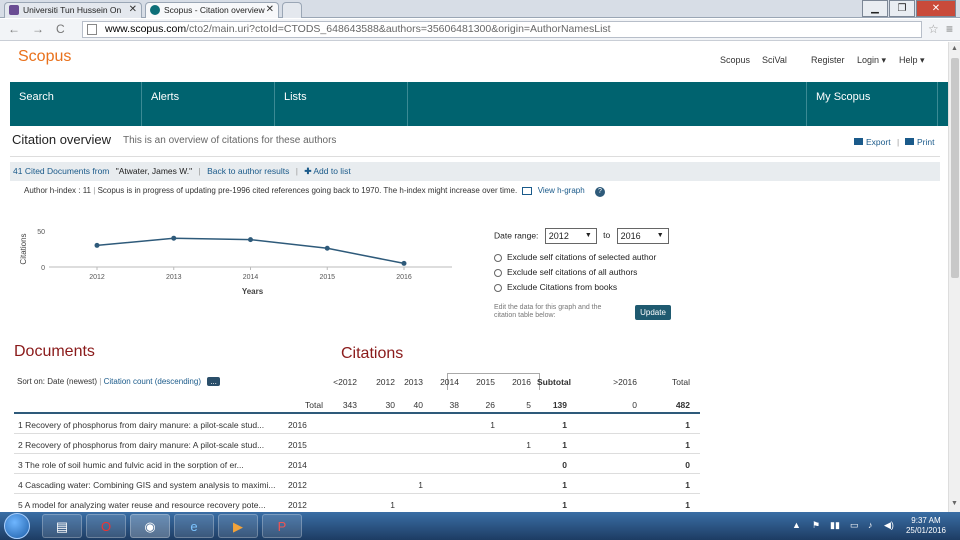 This screenshot has width=960, height=540. What do you see at coordinates (282, 526) in the screenshot?
I see `powerpoint-icon: P` at bounding box center [282, 526].